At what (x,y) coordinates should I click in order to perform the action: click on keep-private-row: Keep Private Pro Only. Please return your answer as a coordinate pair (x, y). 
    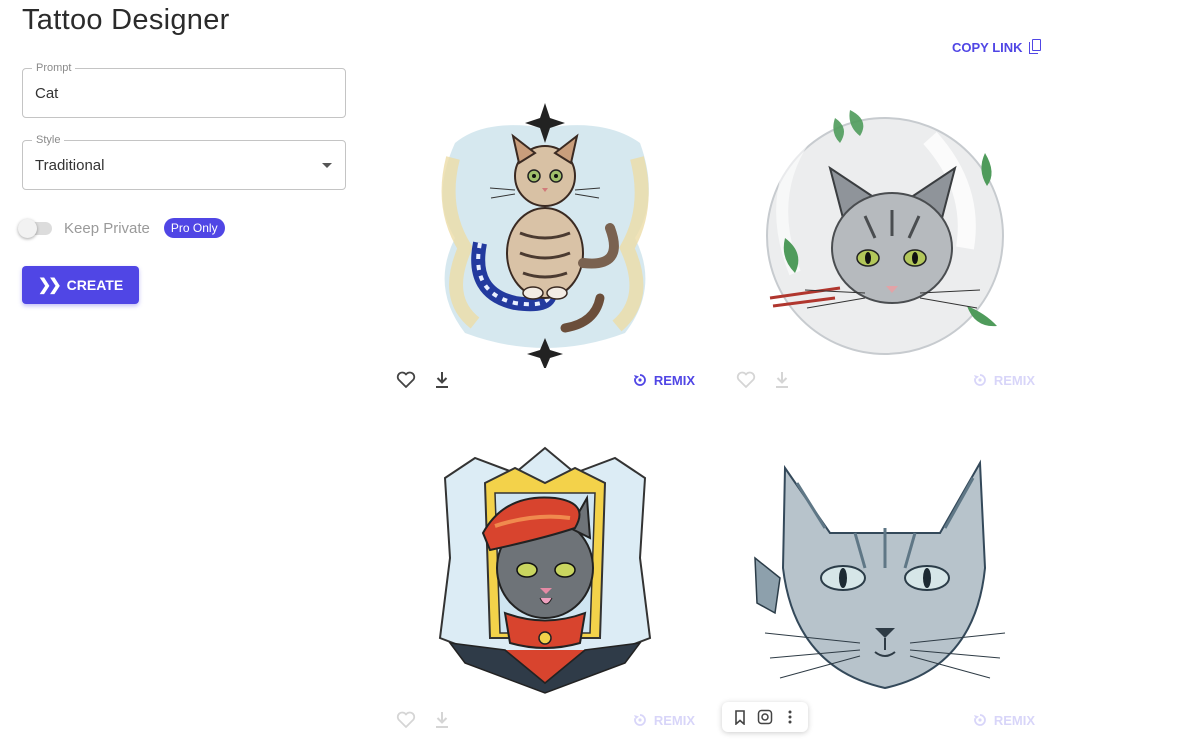
    Looking at the image, I should click on (121, 228).